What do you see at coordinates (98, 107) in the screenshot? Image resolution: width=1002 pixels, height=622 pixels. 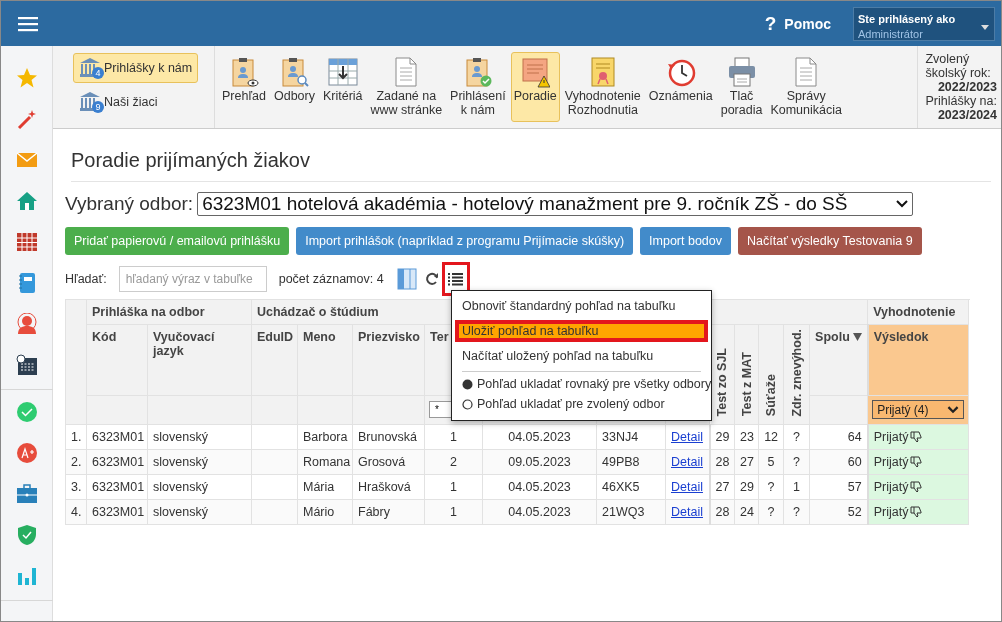 I see `count-badge: 9` at bounding box center [98, 107].